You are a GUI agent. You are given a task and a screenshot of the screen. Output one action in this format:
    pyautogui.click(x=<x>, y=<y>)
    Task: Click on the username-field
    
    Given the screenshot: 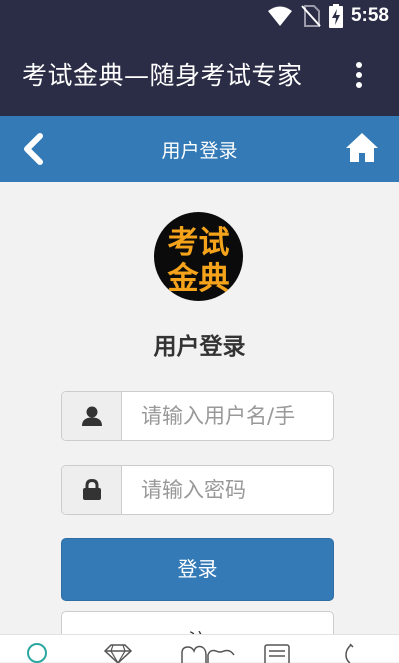 What is the action you would take?
    pyautogui.click(x=197, y=416)
    